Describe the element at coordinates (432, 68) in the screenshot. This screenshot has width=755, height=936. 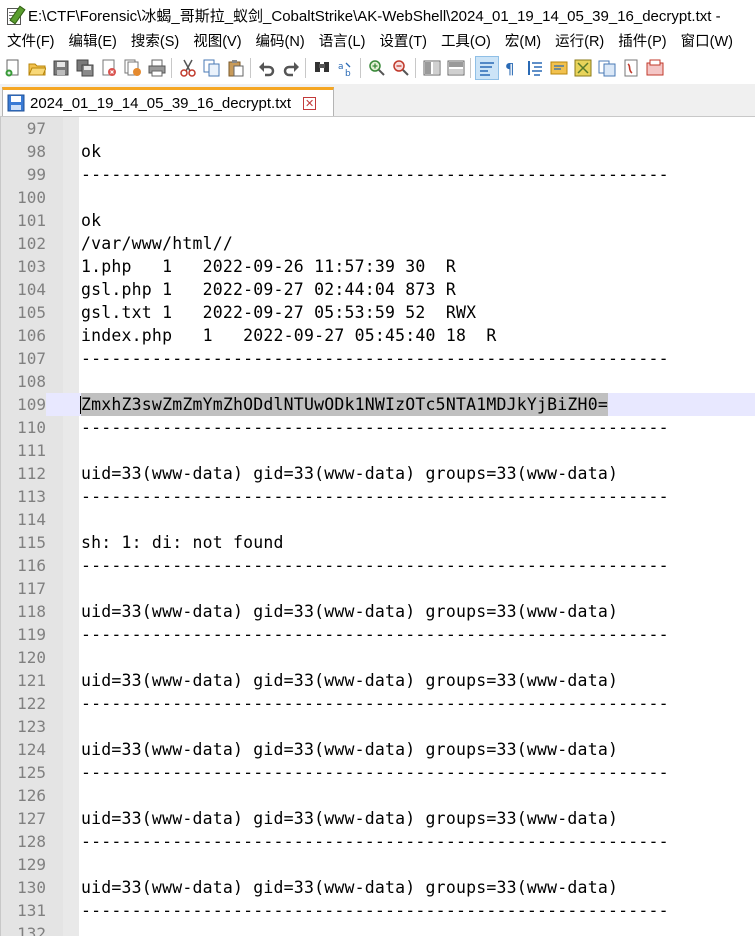
I see `sync-vertical-icon` at that location.